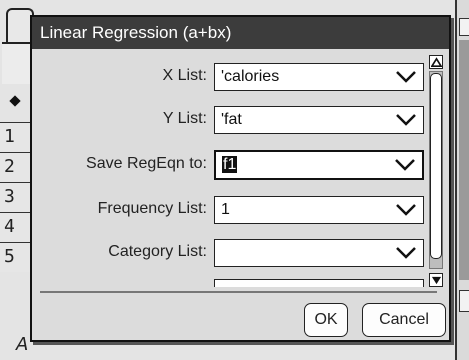 This screenshot has width=469, height=360. What do you see at coordinates (231, 119) in the screenshot?
I see `y-list-value: 'fat` at bounding box center [231, 119].